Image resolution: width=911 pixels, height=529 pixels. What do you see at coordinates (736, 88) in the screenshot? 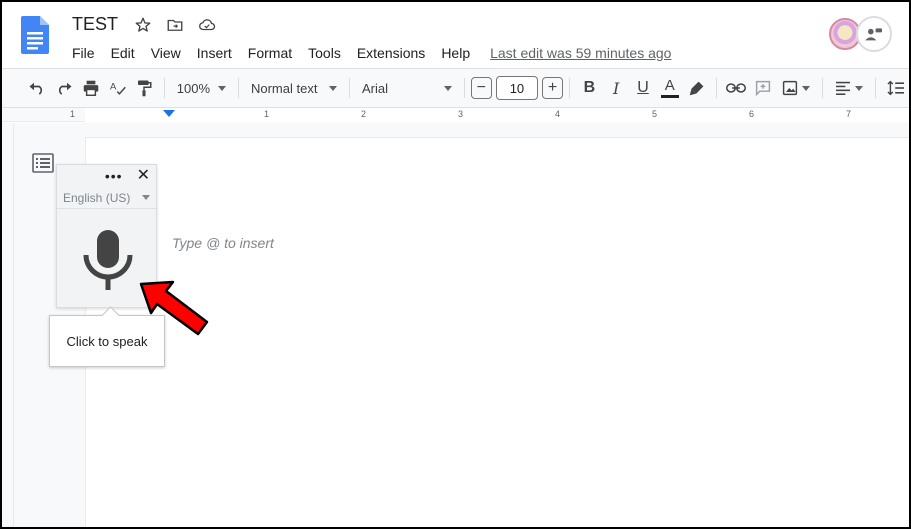
I see `link-icon` at bounding box center [736, 88].